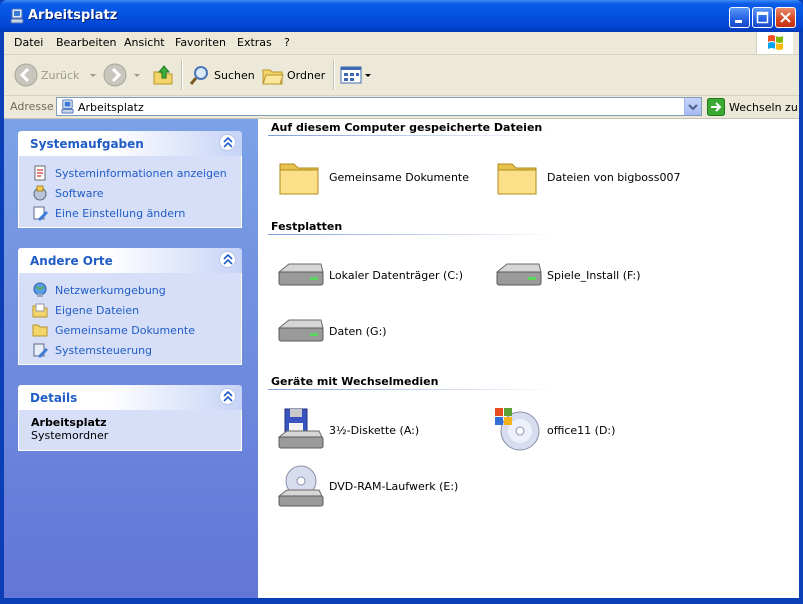  Describe the element at coordinates (407, 127) in the screenshot. I see `group-header-stored-files: Auf diesem Computer gespeicherte Dateien` at that location.